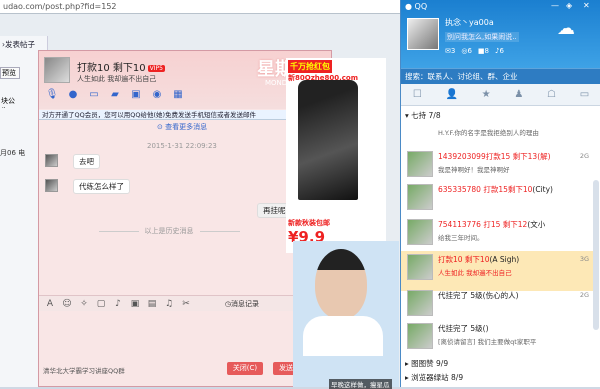 The height and width of the screenshot is (389, 600). Describe the element at coordinates (360, 384) in the screenshot. I see `photo-caption: 早晚这样做，瘦星瓜` at that location.